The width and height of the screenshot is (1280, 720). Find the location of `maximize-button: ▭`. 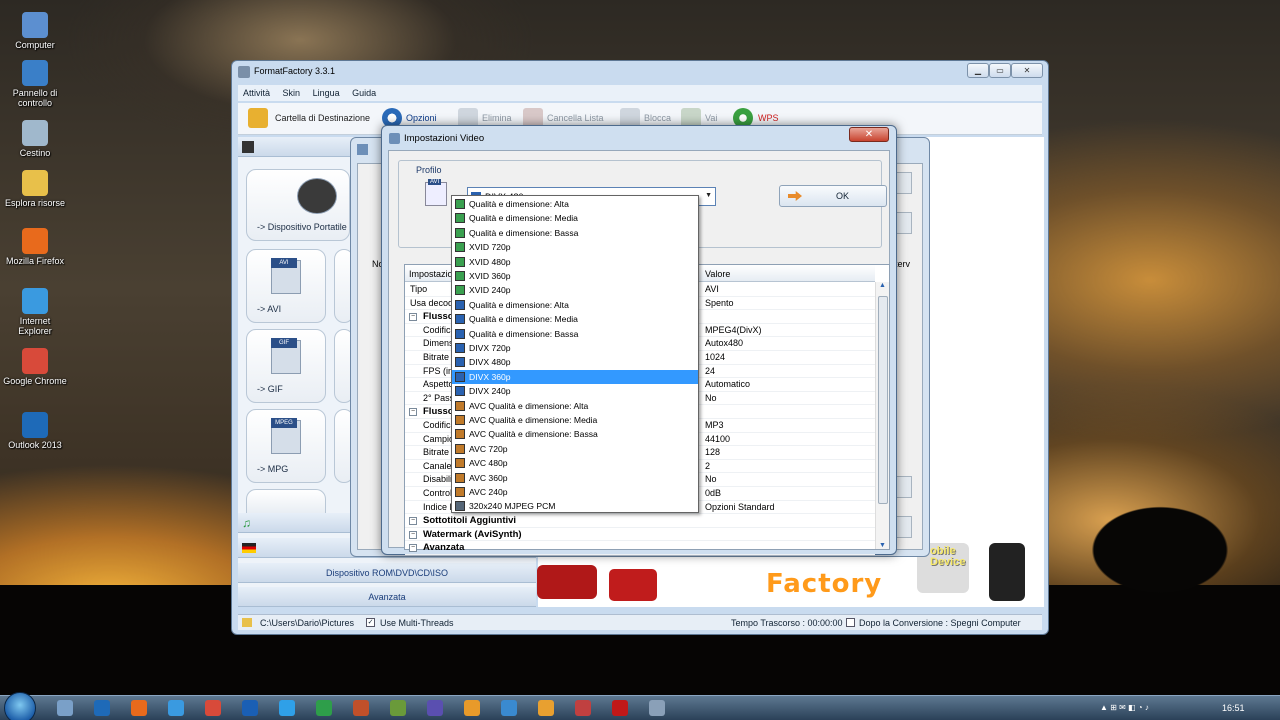

maximize-button: ▭ is located at coordinates (1000, 70).